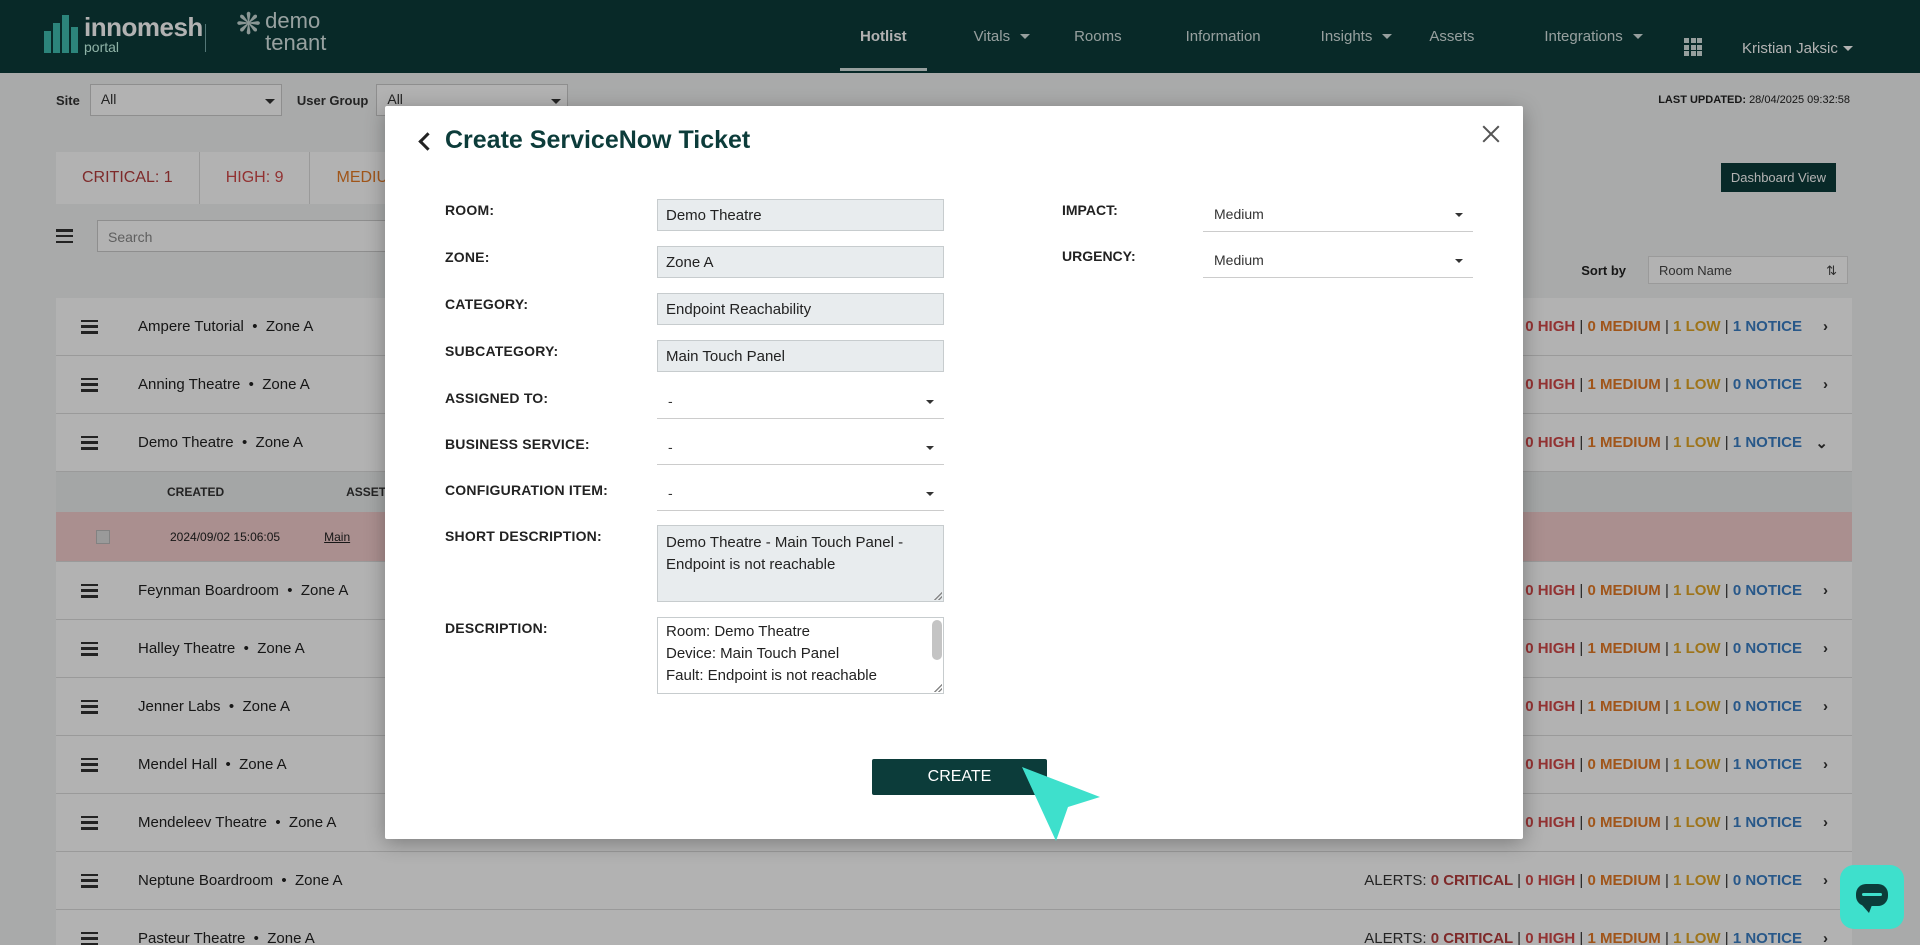 Image resolution: width=1920 pixels, height=945 pixels. What do you see at coordinates (800, 215) in the screenshot?
I see `room-field: Demo Theatre` at bounding box center [800, 215].